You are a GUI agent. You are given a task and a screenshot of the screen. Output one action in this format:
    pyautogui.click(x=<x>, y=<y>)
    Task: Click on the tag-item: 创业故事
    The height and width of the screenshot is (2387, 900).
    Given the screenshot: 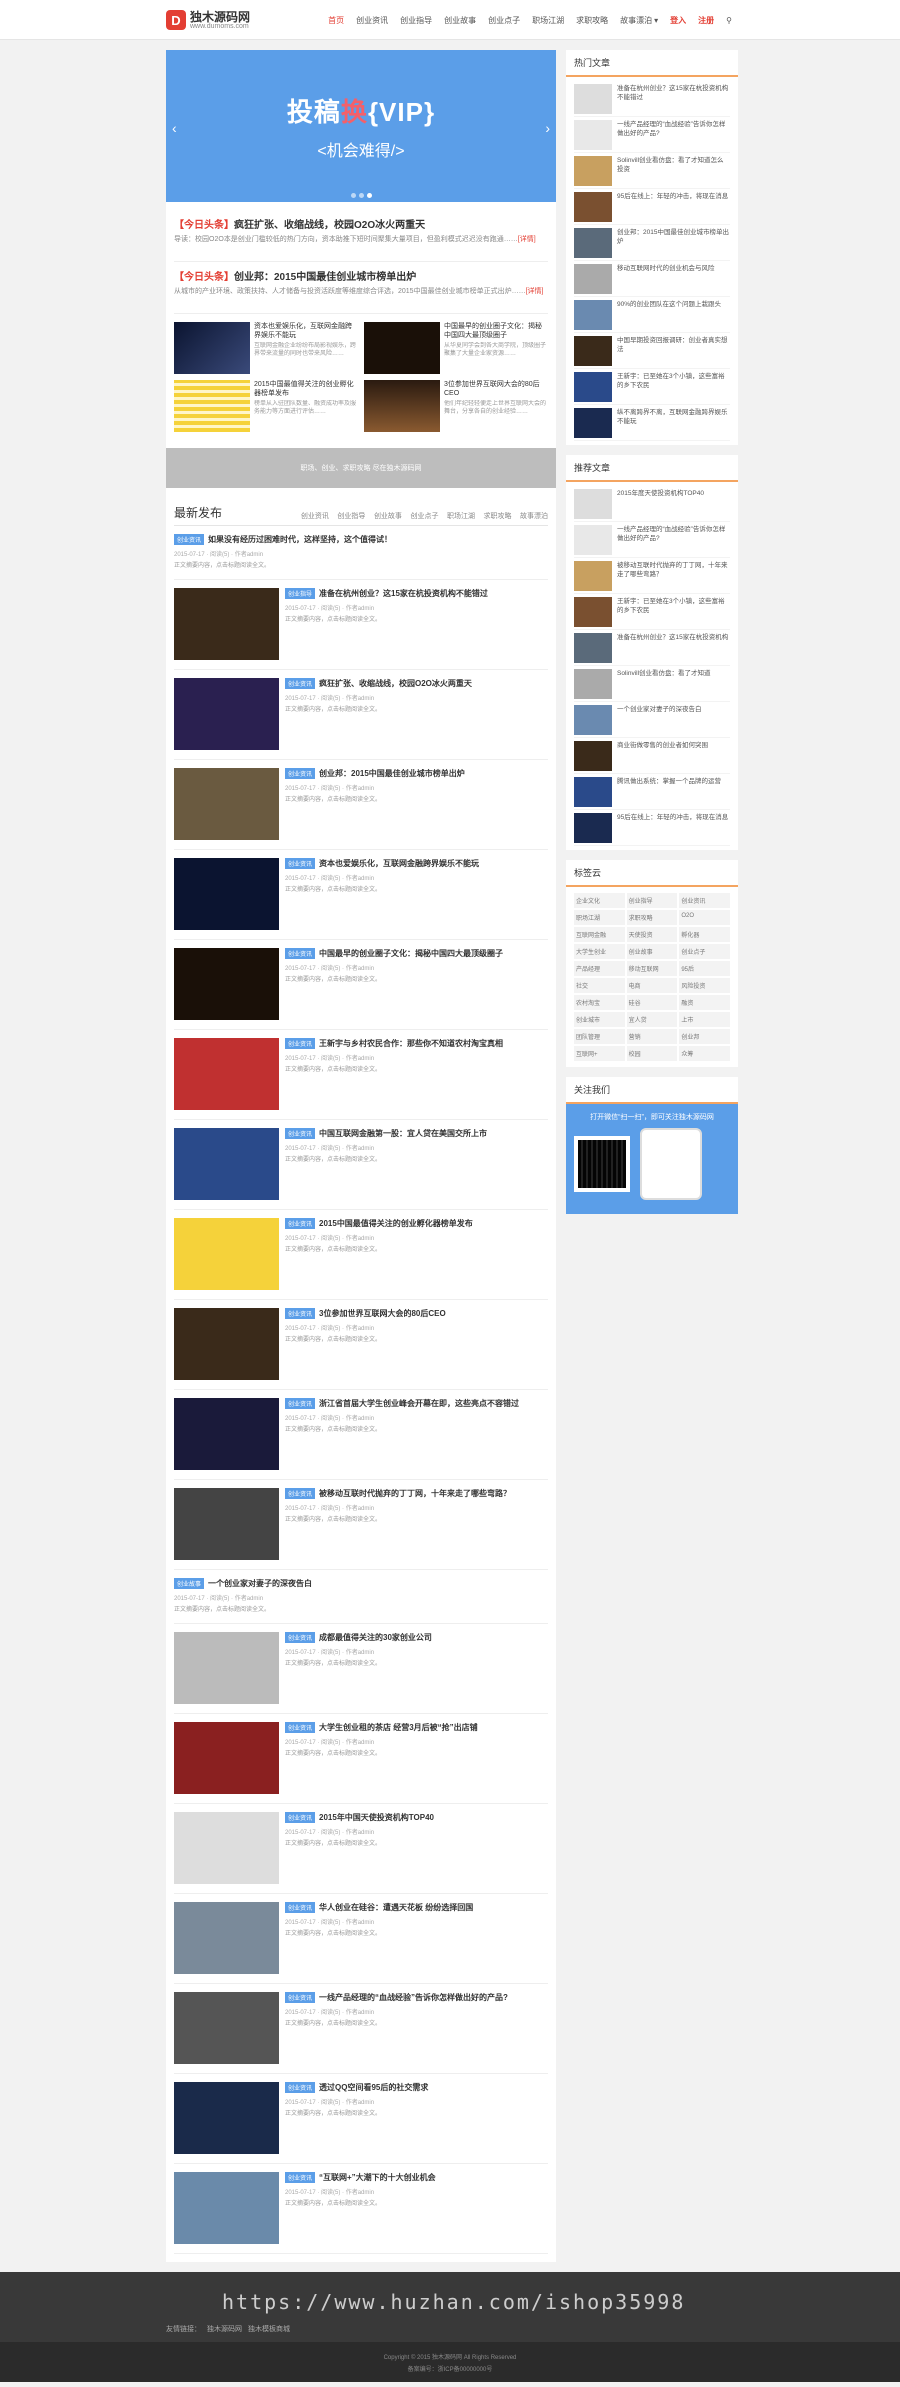 What is the action you would take?
    pyautogui.click(x=652, y=951)
    